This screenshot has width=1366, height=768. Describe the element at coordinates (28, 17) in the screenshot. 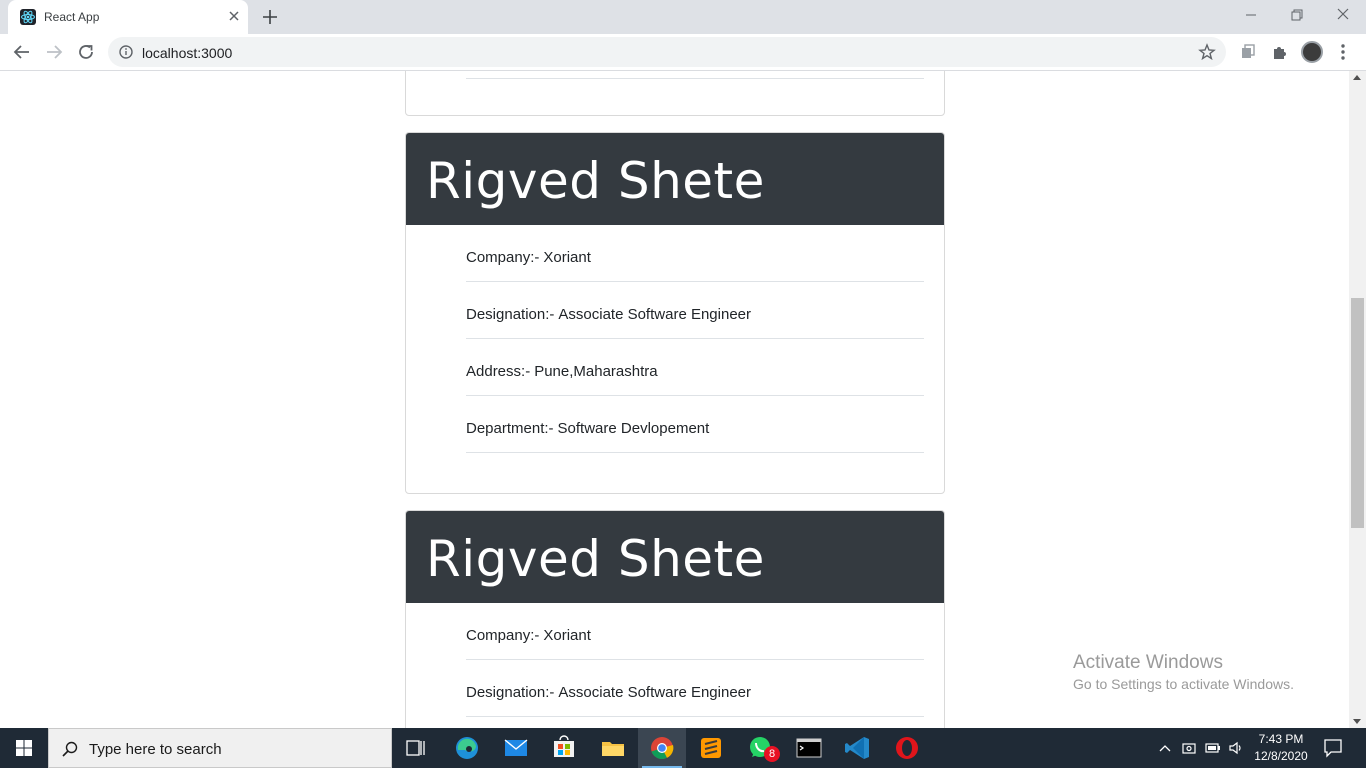

I see `react-favicon-icon` at that location.